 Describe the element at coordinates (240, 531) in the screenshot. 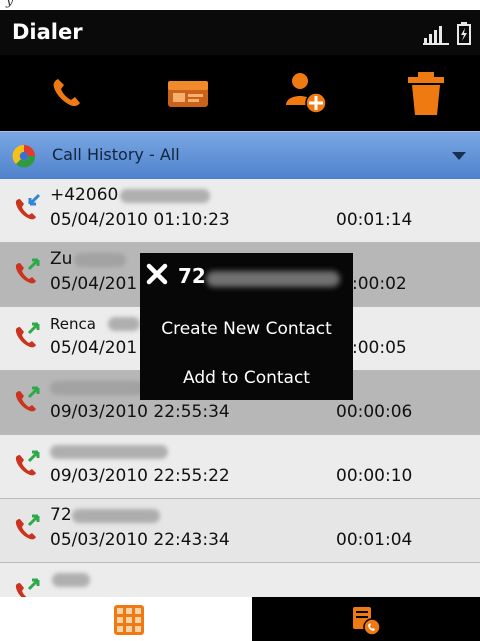

I see `call-row: 72 05/03/2010 22:43:34 00:01:04` at that location.